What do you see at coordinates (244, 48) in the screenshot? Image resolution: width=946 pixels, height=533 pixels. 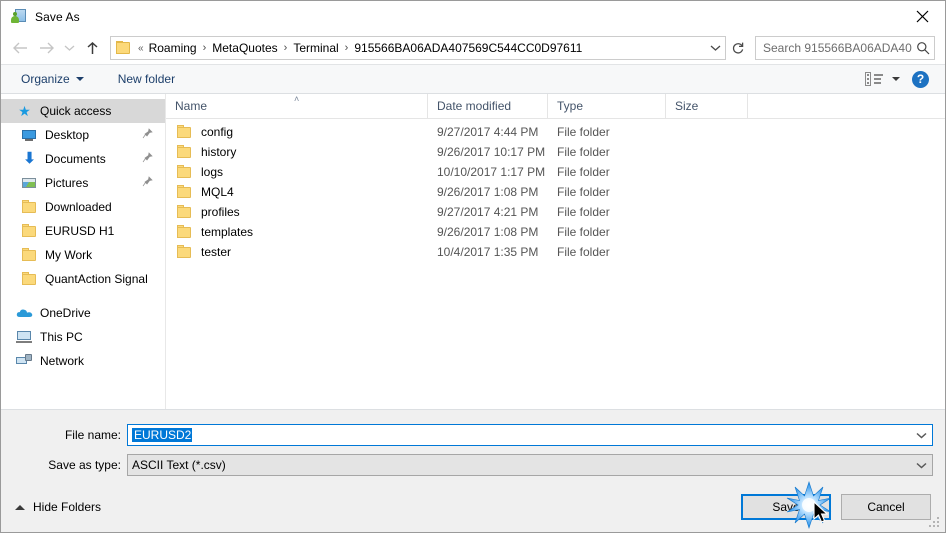 I see `breadcrumb-item-metaquotes: MetaQuotes` at bounding box center [244, 48].